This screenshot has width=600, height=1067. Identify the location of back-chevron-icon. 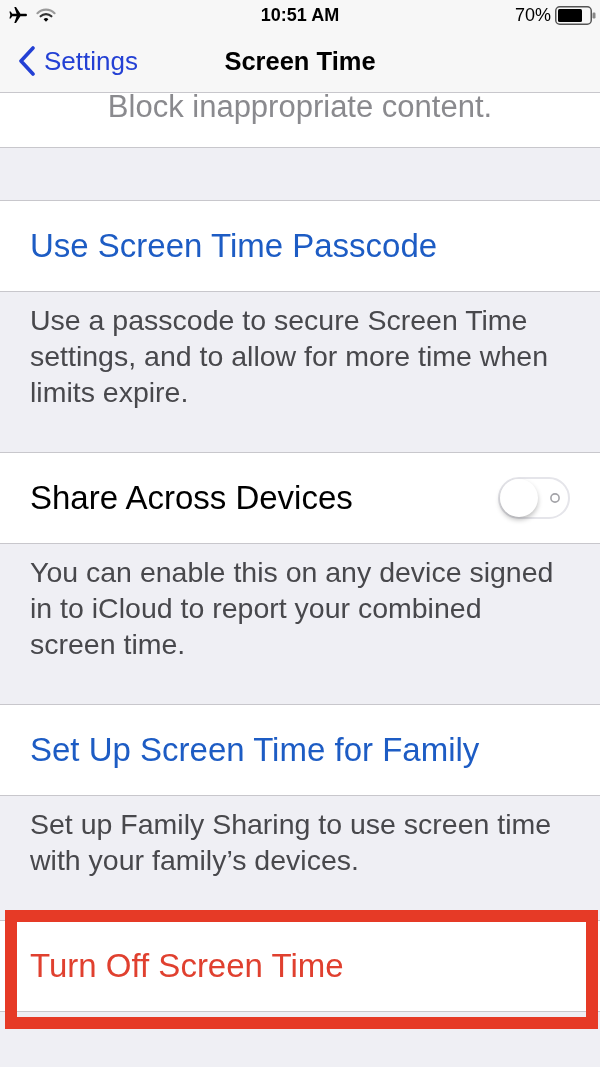
(27, 61).